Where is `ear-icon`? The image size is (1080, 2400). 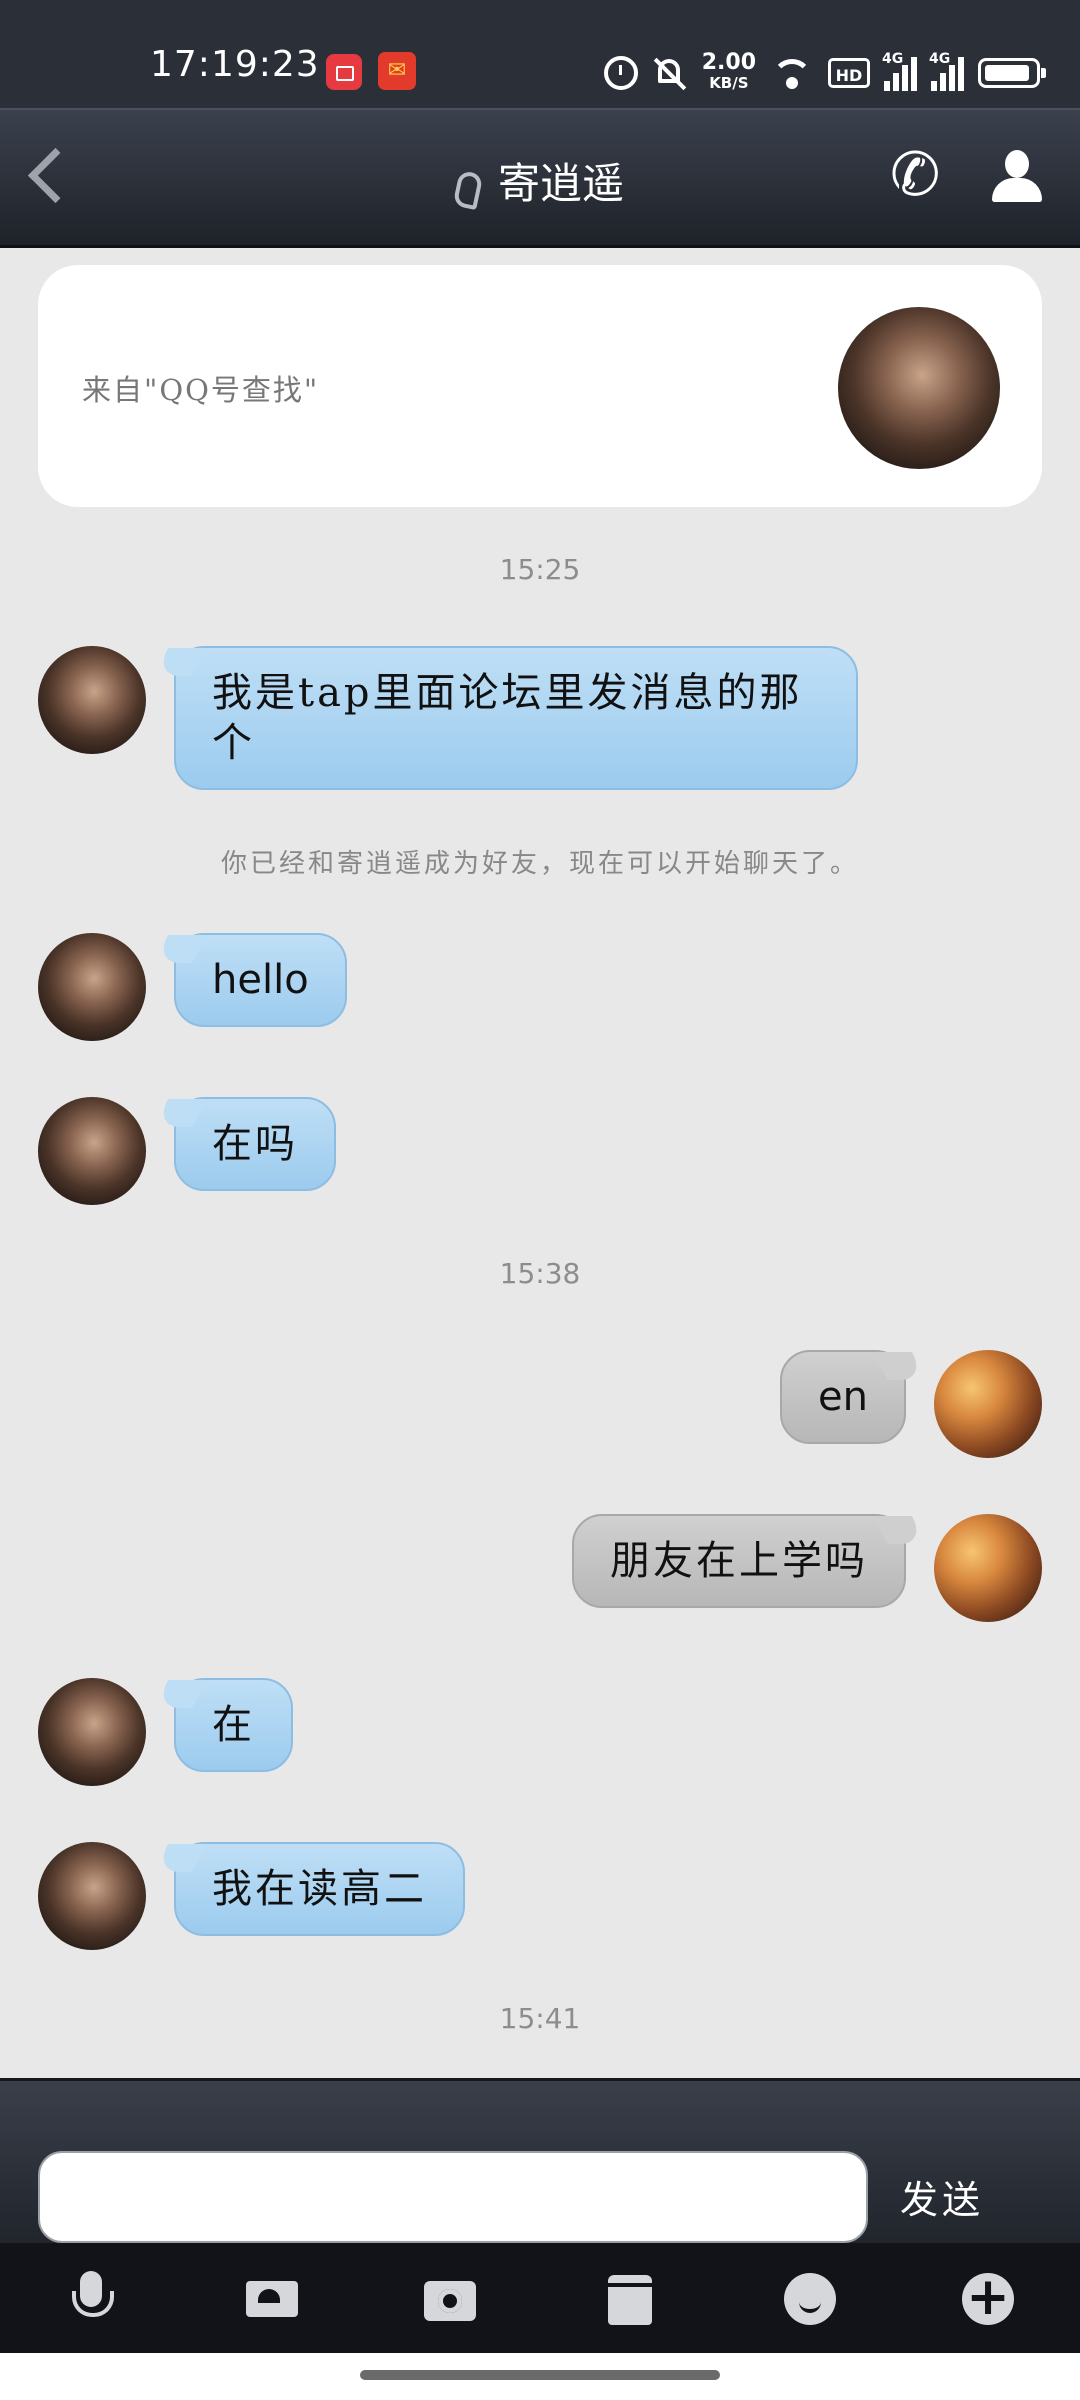 ear-icon is located at coordinates (468, 190).